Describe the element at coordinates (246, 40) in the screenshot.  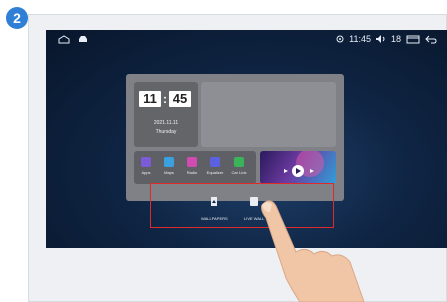
I see `status-bar: 11:45 18` at that location.